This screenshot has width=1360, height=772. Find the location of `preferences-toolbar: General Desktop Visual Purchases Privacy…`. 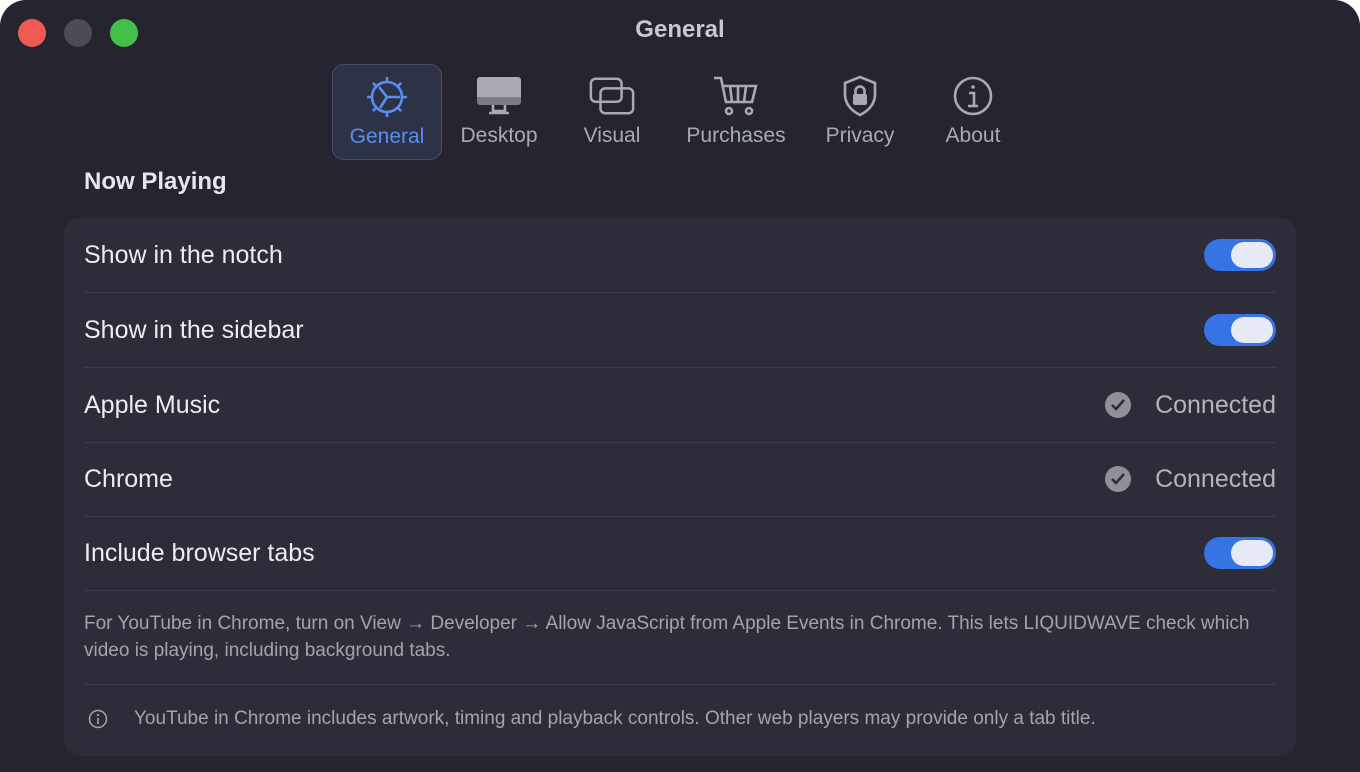

preferences-toolbar: General Desktop Visual Purchases Privacy… is located at coordinates (681, 112).